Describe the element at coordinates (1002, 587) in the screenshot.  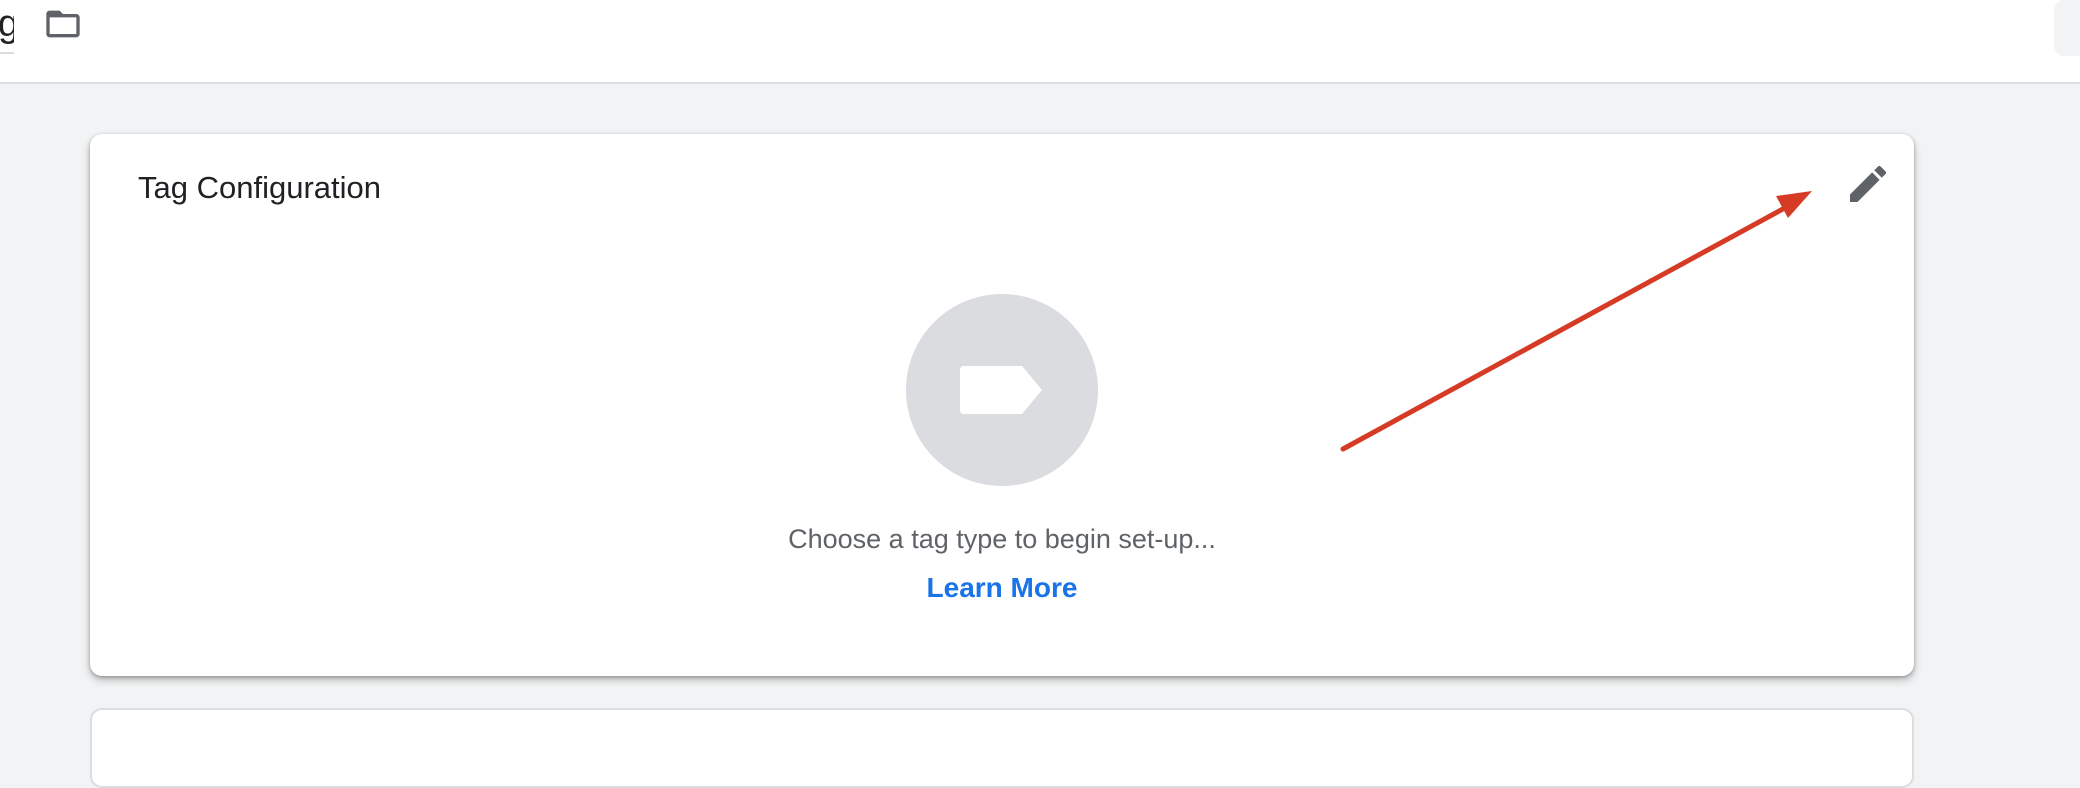
I see `learn-more-link: Learn More` at that location.